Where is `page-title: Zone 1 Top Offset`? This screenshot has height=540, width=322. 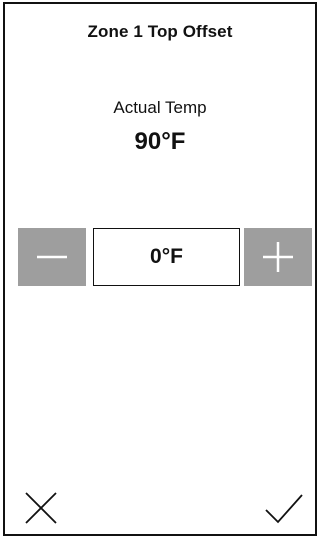 page-title: Zone 1 Top Offset is located at coordinates (160, 31).